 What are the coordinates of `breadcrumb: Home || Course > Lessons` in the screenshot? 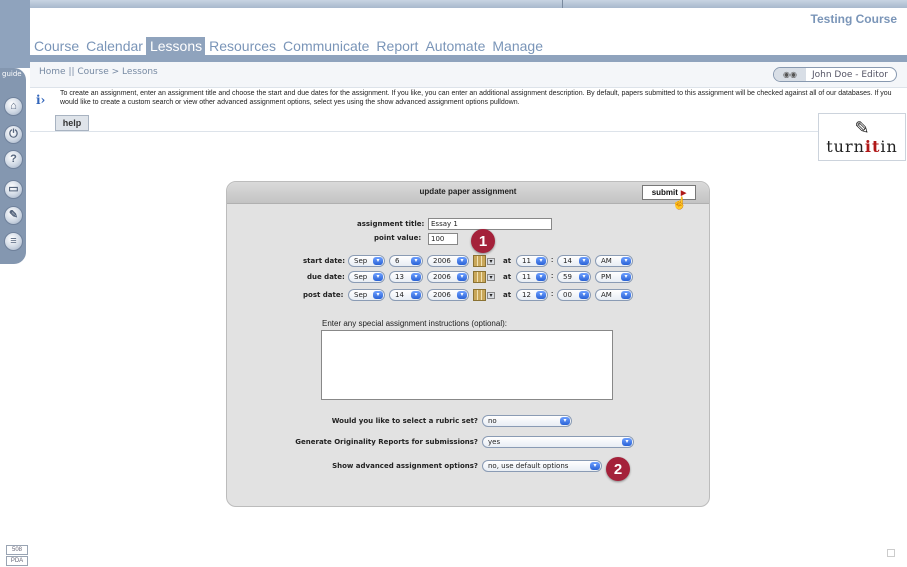 It's located at (98, 72).